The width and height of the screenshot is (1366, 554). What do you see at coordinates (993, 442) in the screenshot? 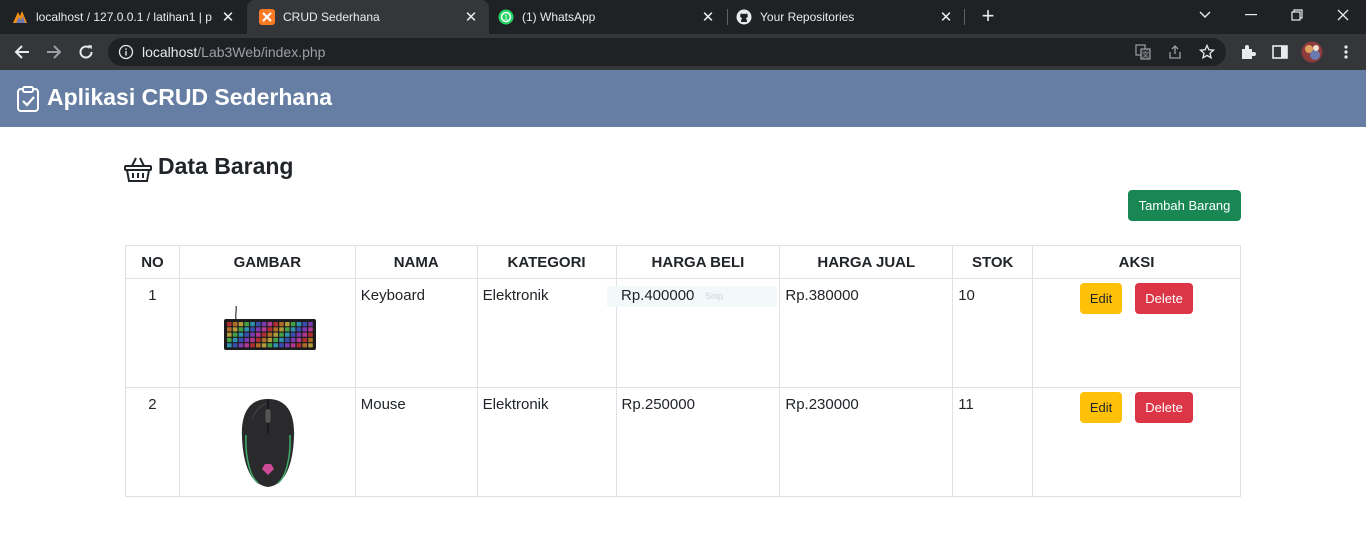
I see `item-stock: 11` at bounding box center [993, 442].